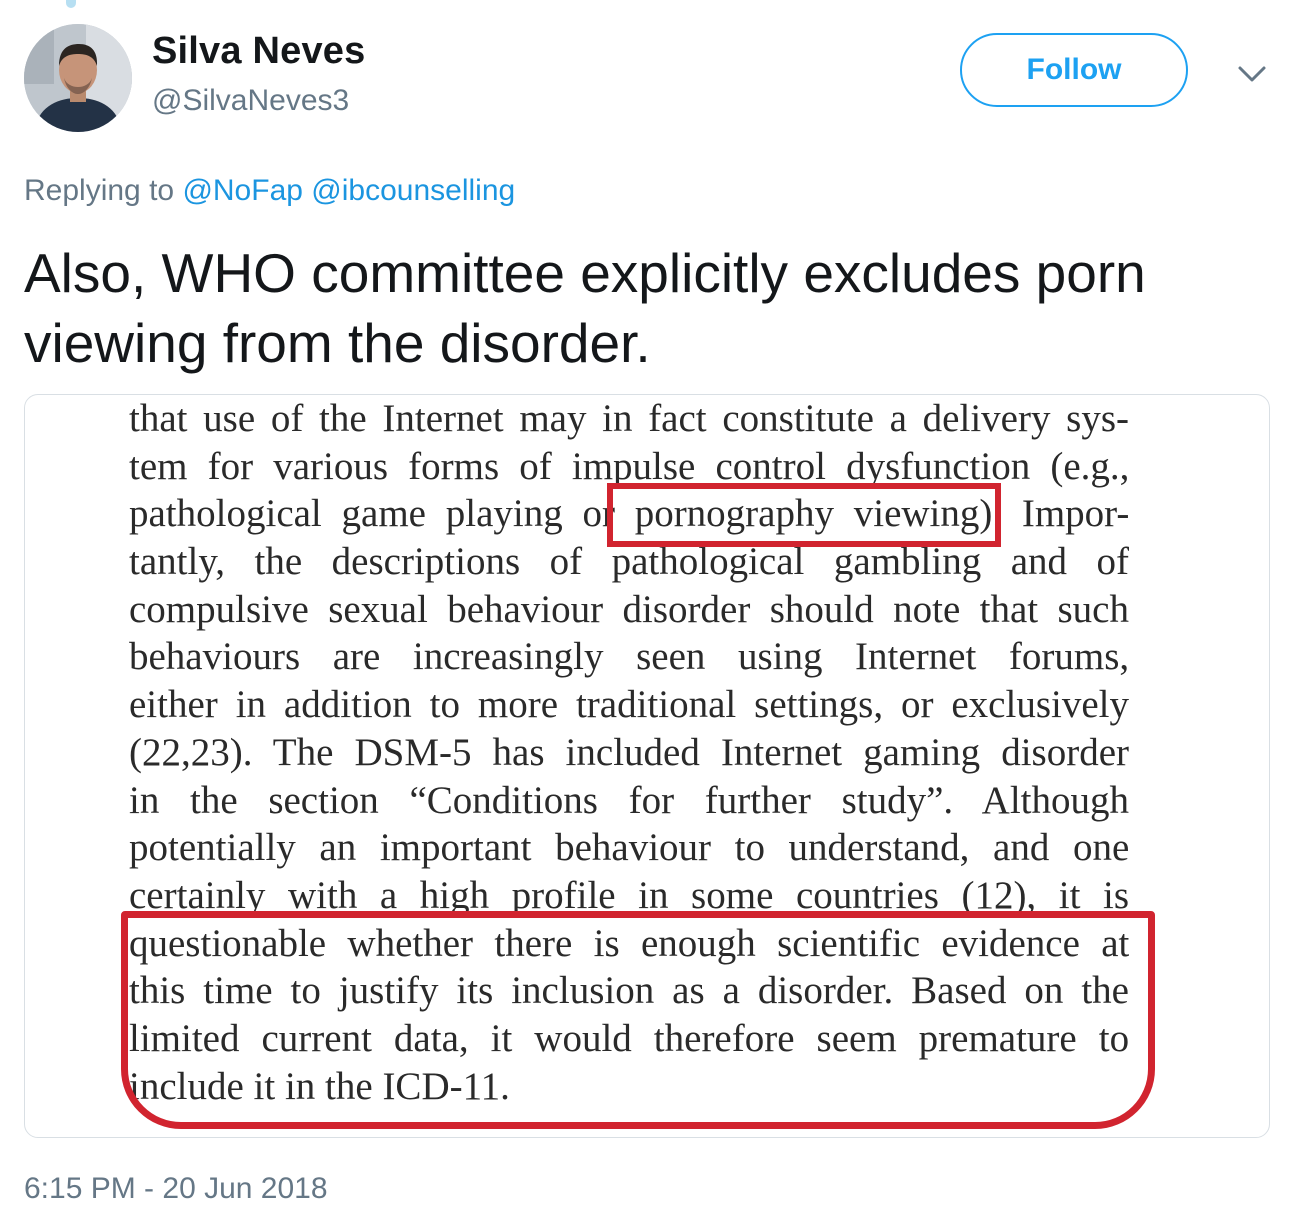  I want to click on mention-nofap: @NoFap, so click(242, 190).